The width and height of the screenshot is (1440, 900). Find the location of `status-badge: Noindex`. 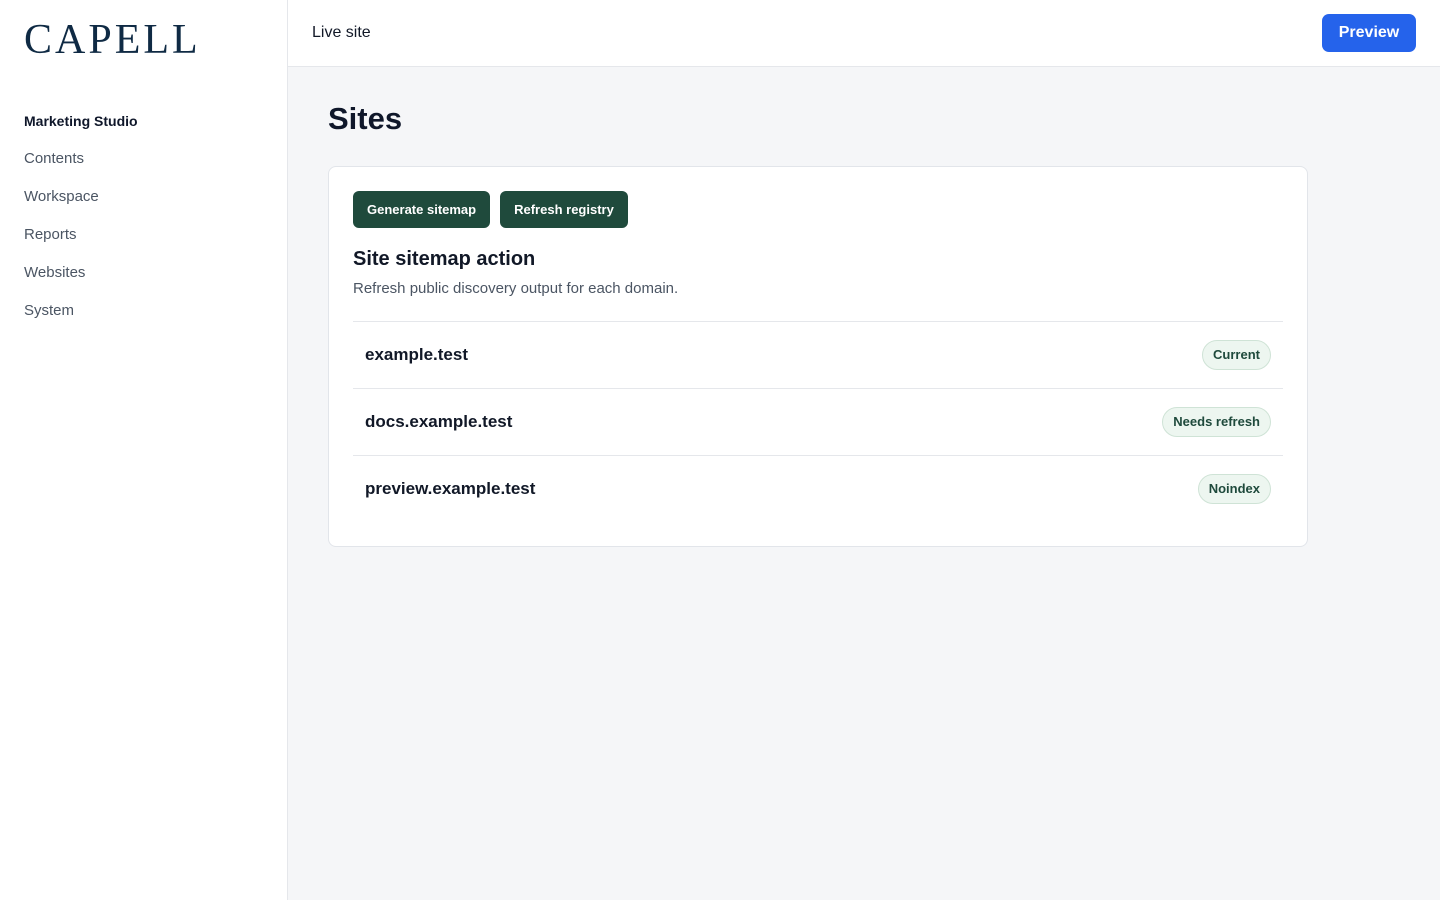

status-badge: Noindex is located at coordinates (1234, 489).